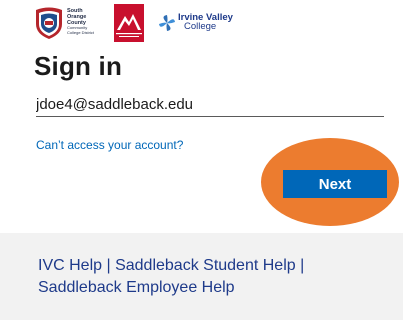 Image resolution: width=403 pixels, height=320 pixels. What do you see at coordinates (49, 23) in the screenshot?
I see `socccd-shield-icon` at bounding box center [49, 23].